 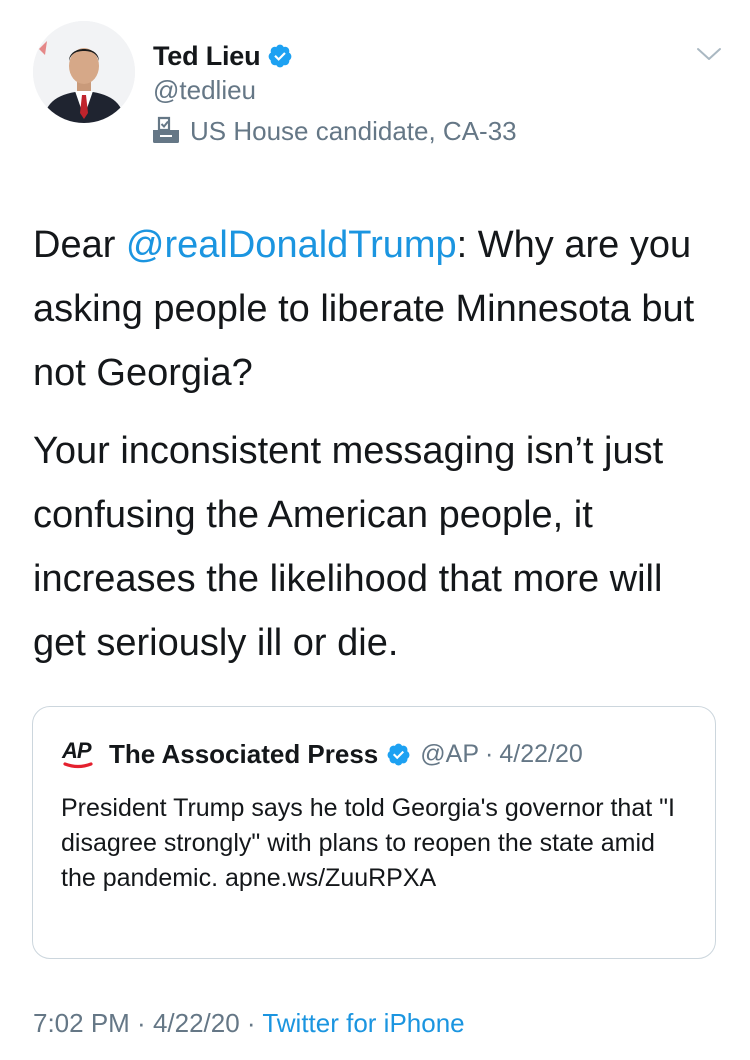 What do you see at coordinates (449, 754) in the screenshot?
I see `quoted-author-handle: @AP` at bounding box center [449, 754].